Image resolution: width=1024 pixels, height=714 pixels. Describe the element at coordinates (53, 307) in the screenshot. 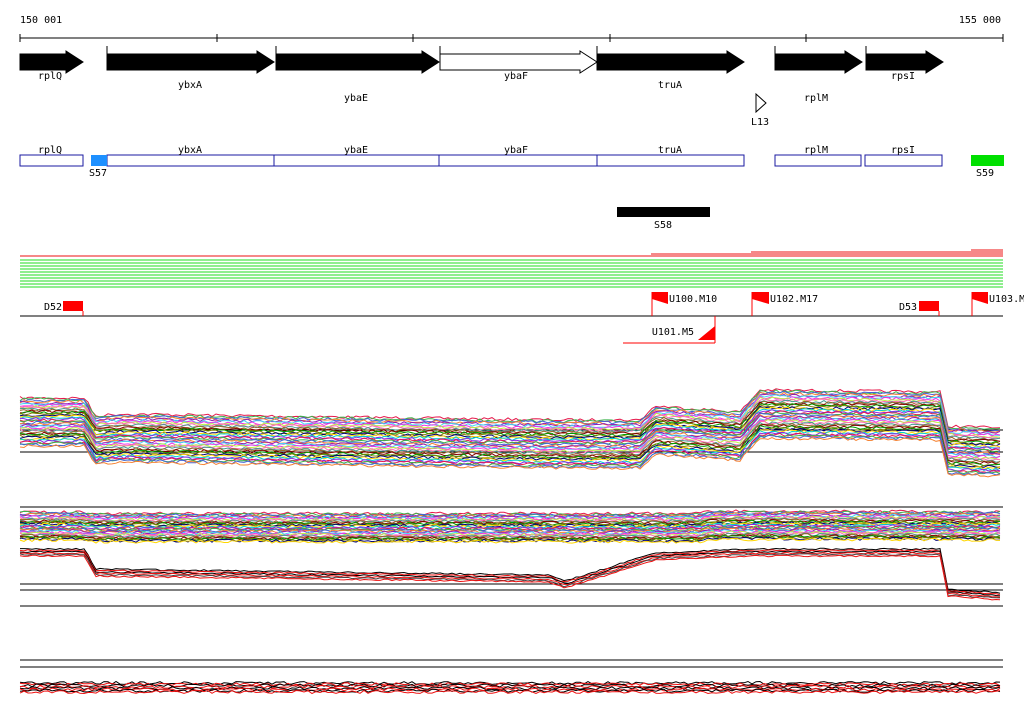

I see `marker-label-D52: D52` at that location.